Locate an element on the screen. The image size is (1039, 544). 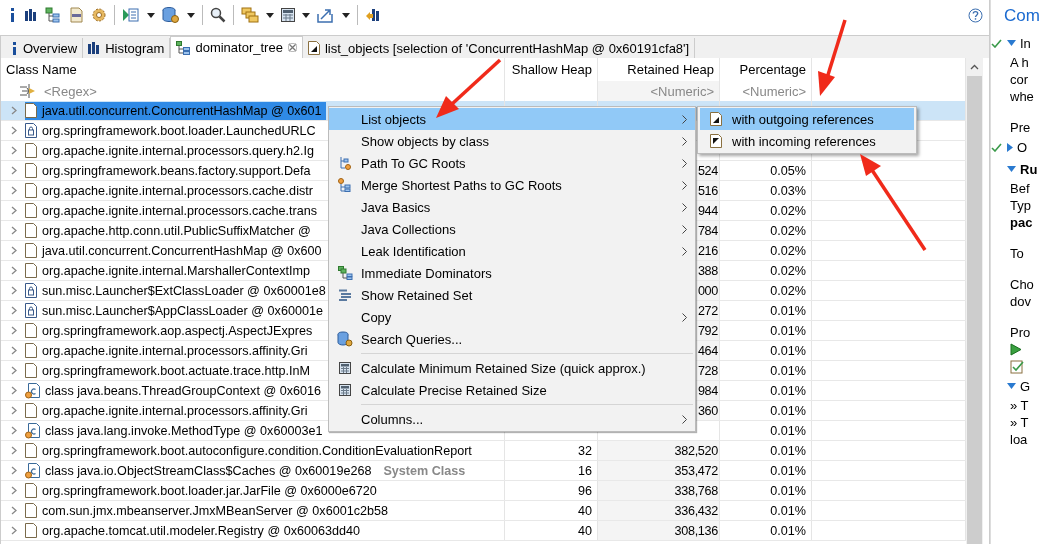
panel-text: » T is located at coordinates (1019, 405).